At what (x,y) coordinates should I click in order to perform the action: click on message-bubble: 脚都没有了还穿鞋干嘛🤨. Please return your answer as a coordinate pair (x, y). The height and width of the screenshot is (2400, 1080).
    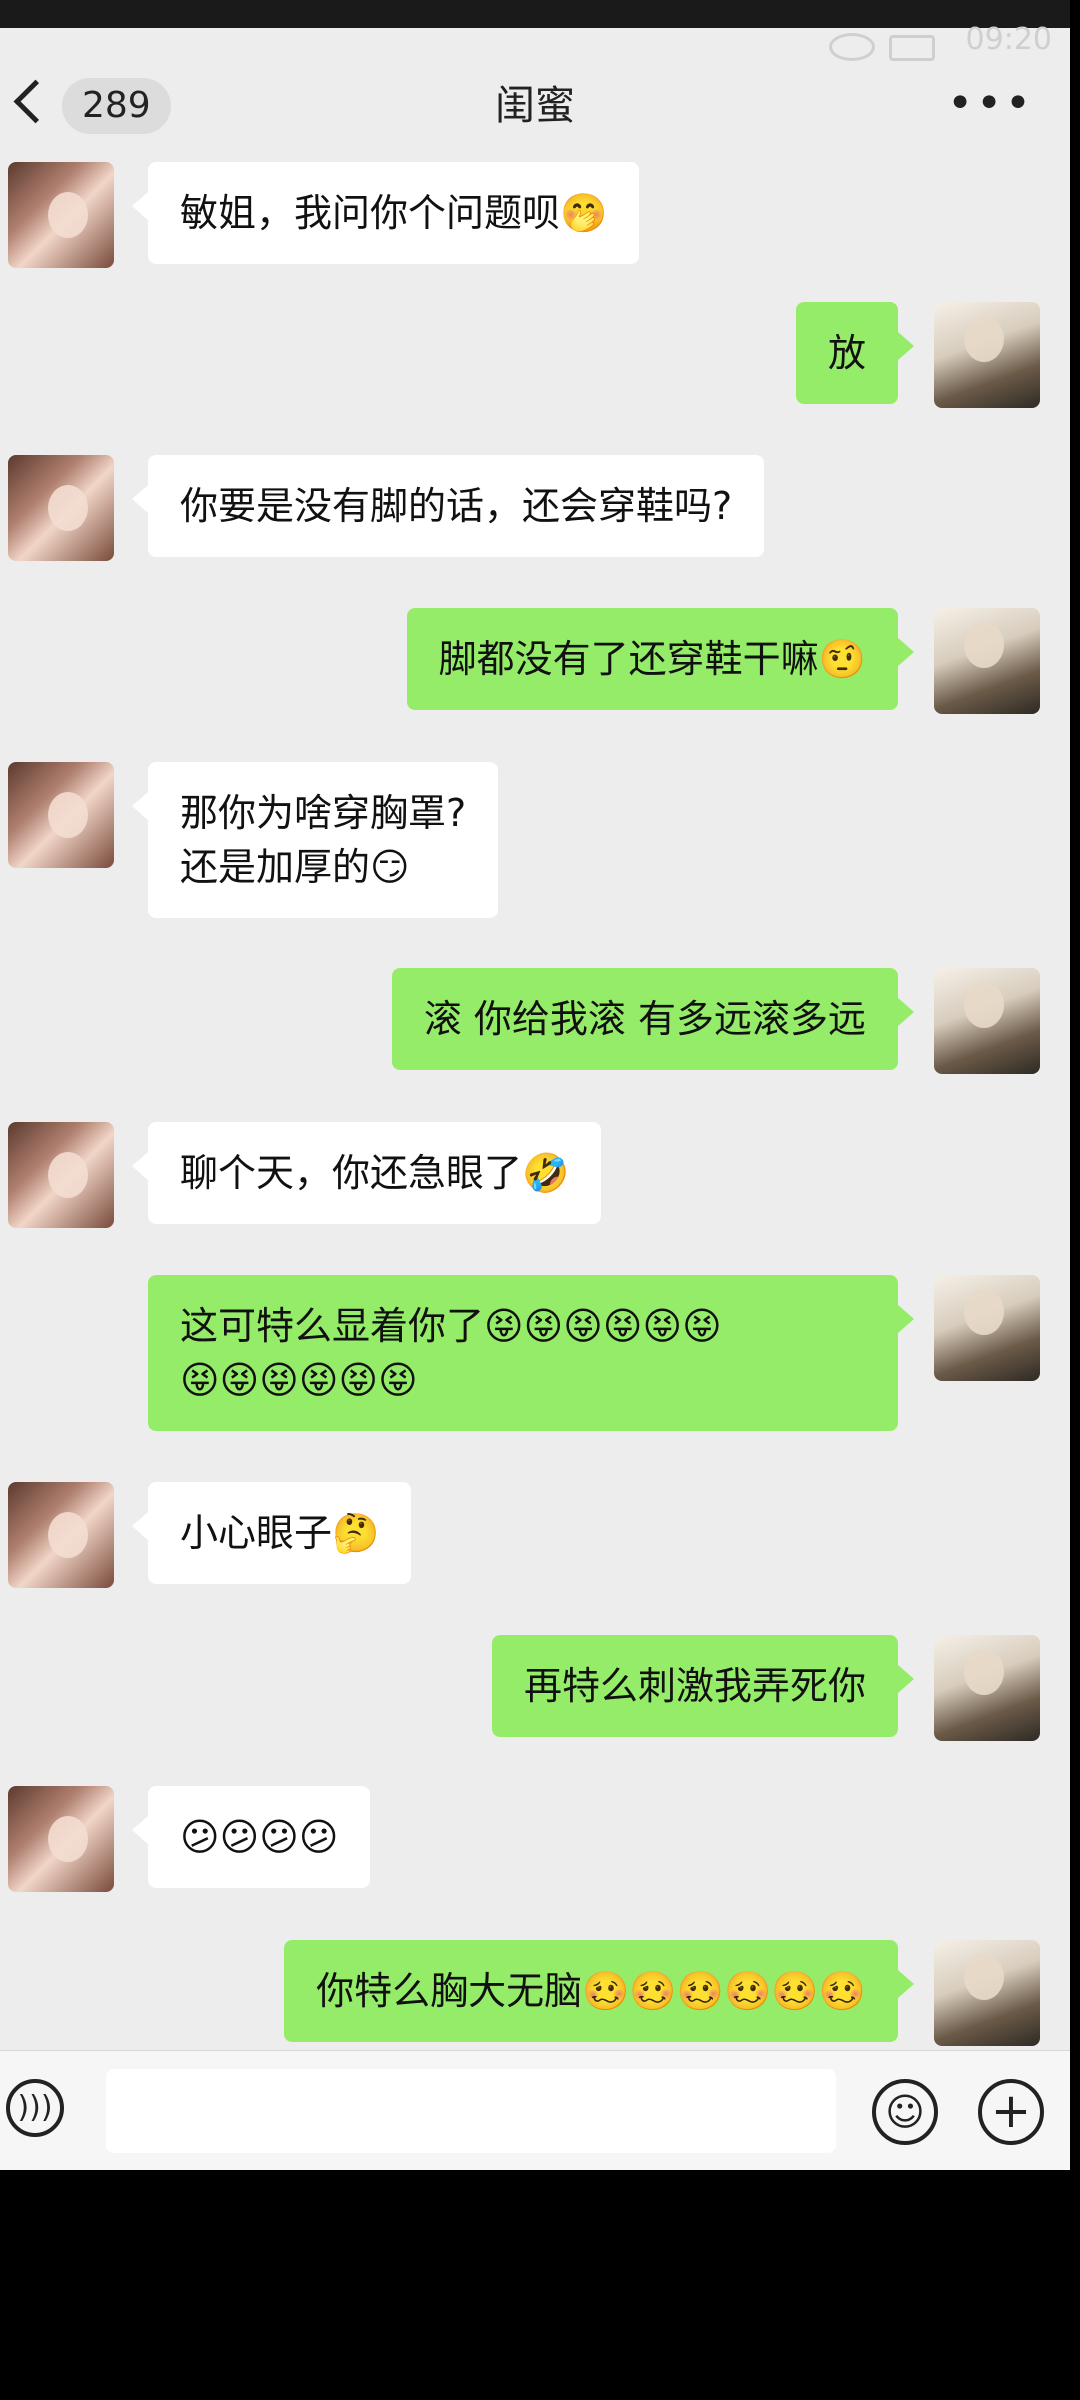
    Looking at the image, I should click on (660, 659).